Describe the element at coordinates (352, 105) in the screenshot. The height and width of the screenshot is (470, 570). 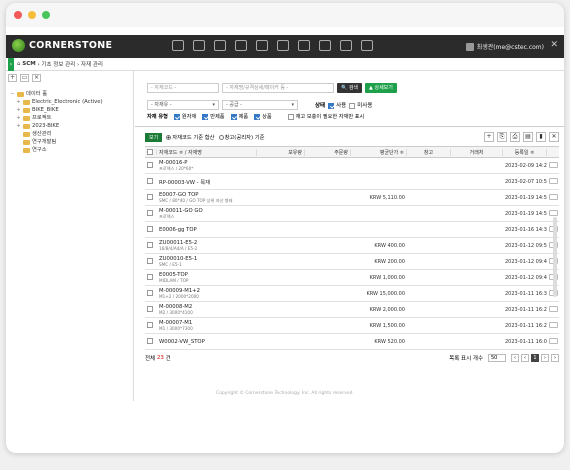
I see `status-unused-checkbox` at that location.